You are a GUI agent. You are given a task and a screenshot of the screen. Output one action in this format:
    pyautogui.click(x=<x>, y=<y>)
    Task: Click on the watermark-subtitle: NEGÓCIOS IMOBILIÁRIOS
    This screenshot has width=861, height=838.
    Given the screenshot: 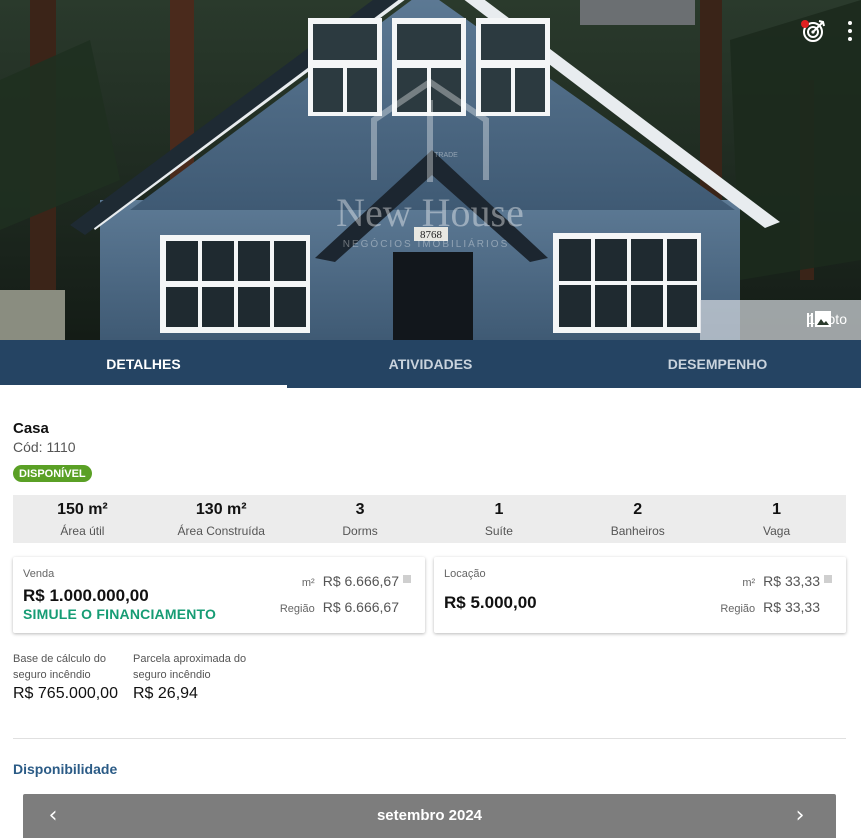 What is the action you would take?
    pyautogui.click(x=426, y=243)
    